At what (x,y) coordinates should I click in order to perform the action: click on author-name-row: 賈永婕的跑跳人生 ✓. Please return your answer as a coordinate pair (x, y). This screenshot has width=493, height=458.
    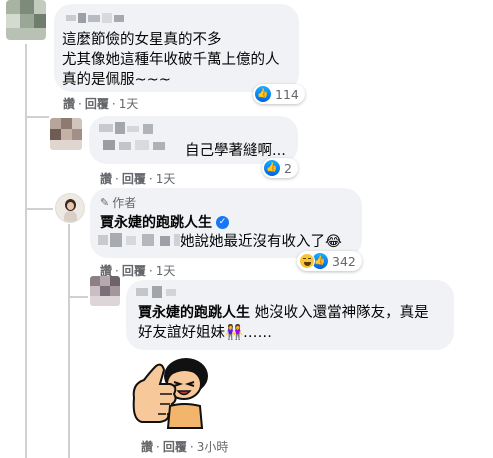
    Looking at the image, I should click on (164, 222).